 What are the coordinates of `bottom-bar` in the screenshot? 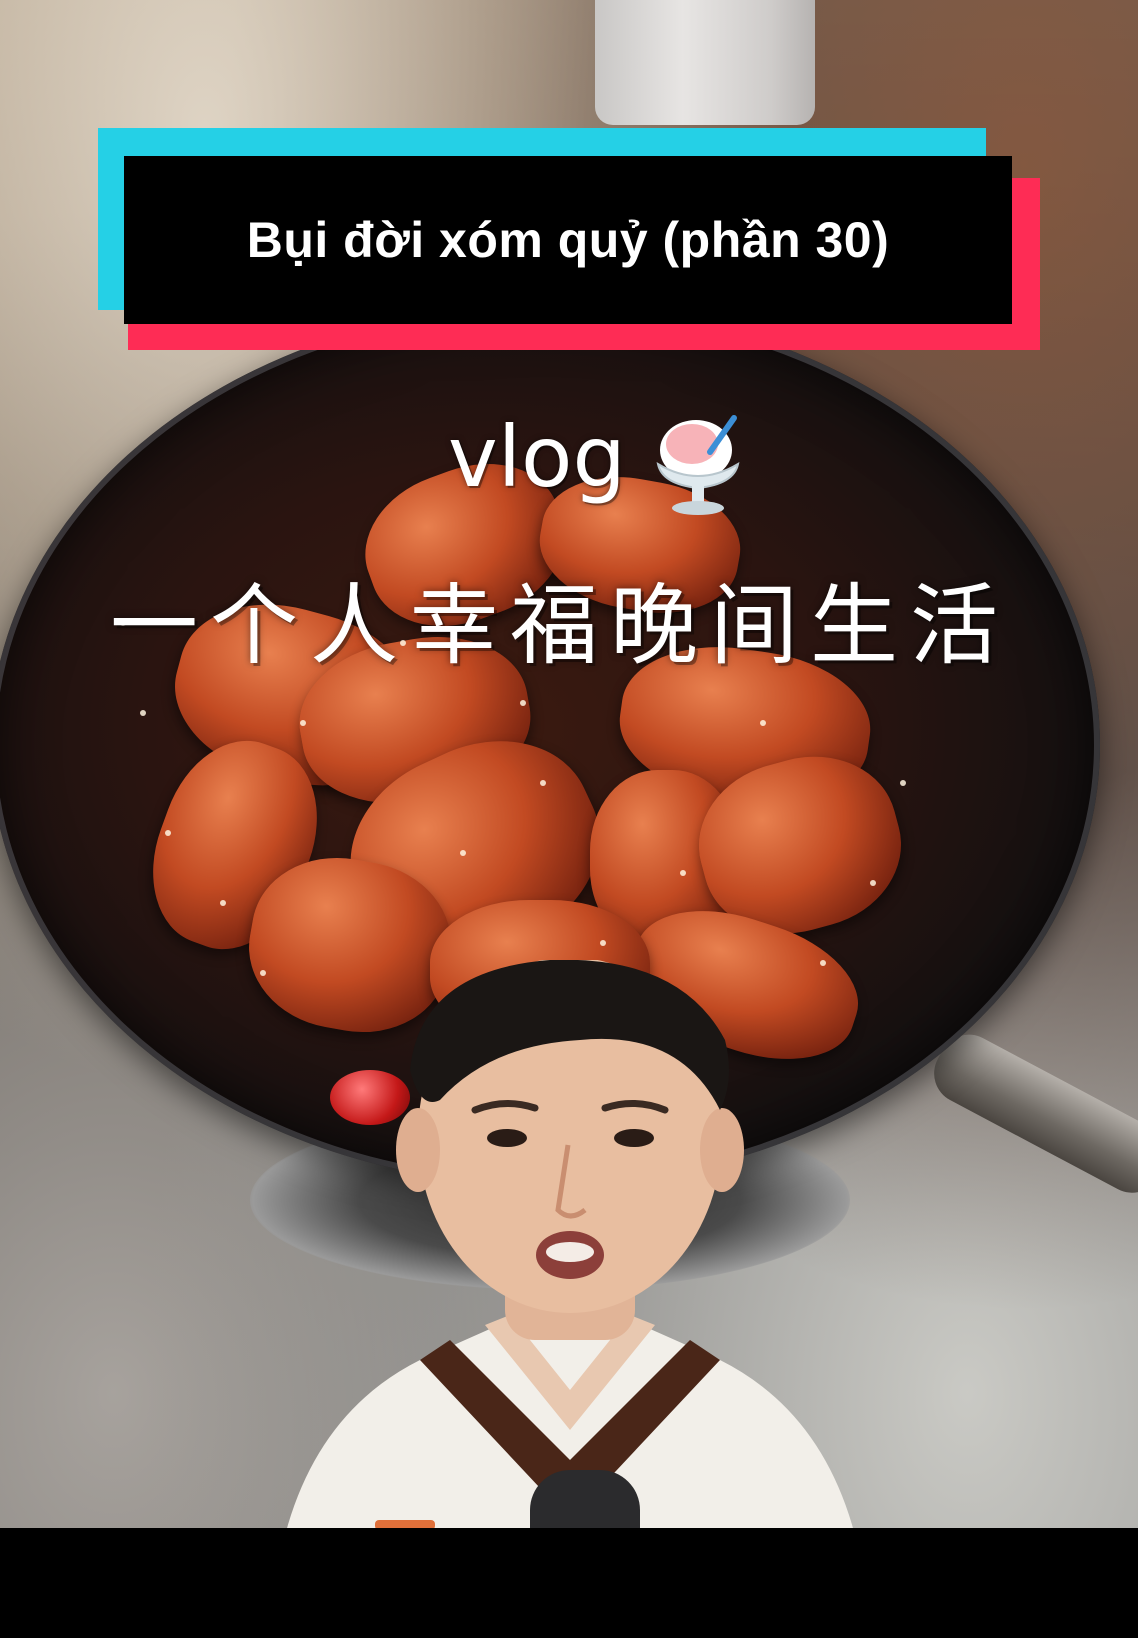 It's located at (569, 1583).